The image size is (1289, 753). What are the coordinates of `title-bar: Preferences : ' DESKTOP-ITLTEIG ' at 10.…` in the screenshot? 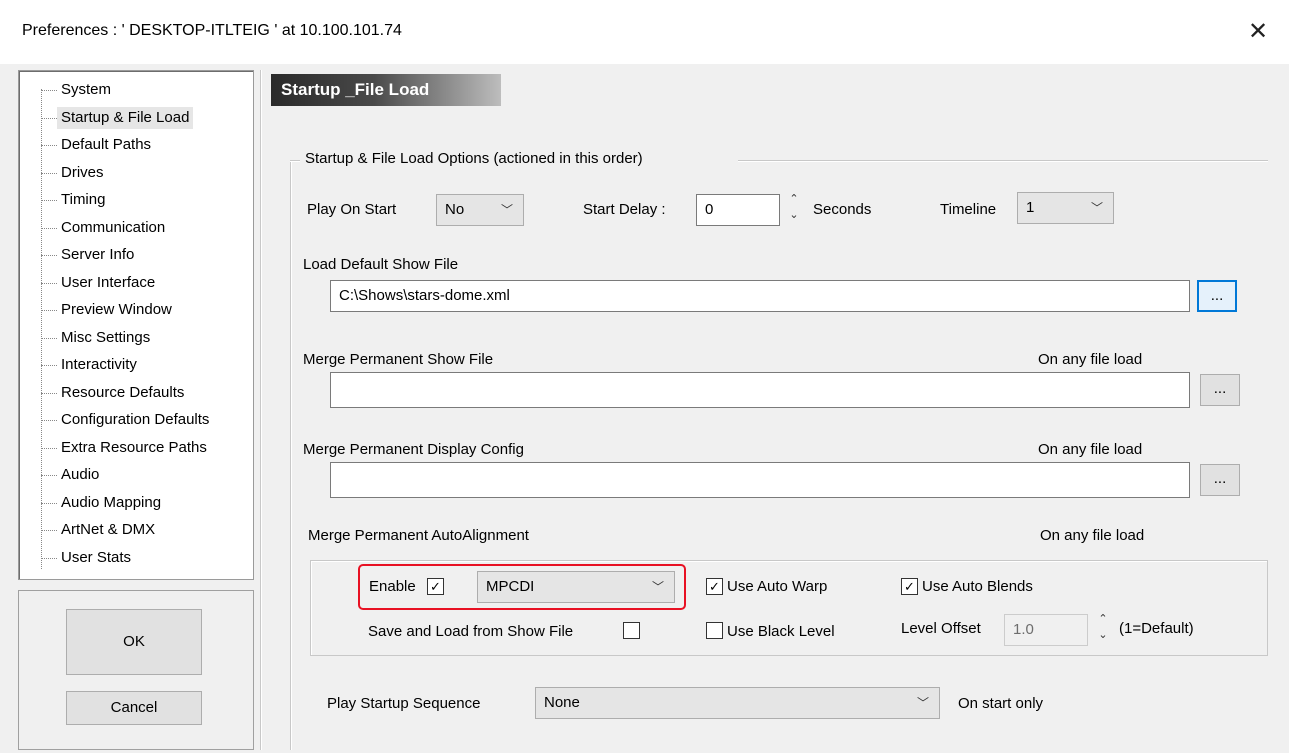 It's located at (644, 32).